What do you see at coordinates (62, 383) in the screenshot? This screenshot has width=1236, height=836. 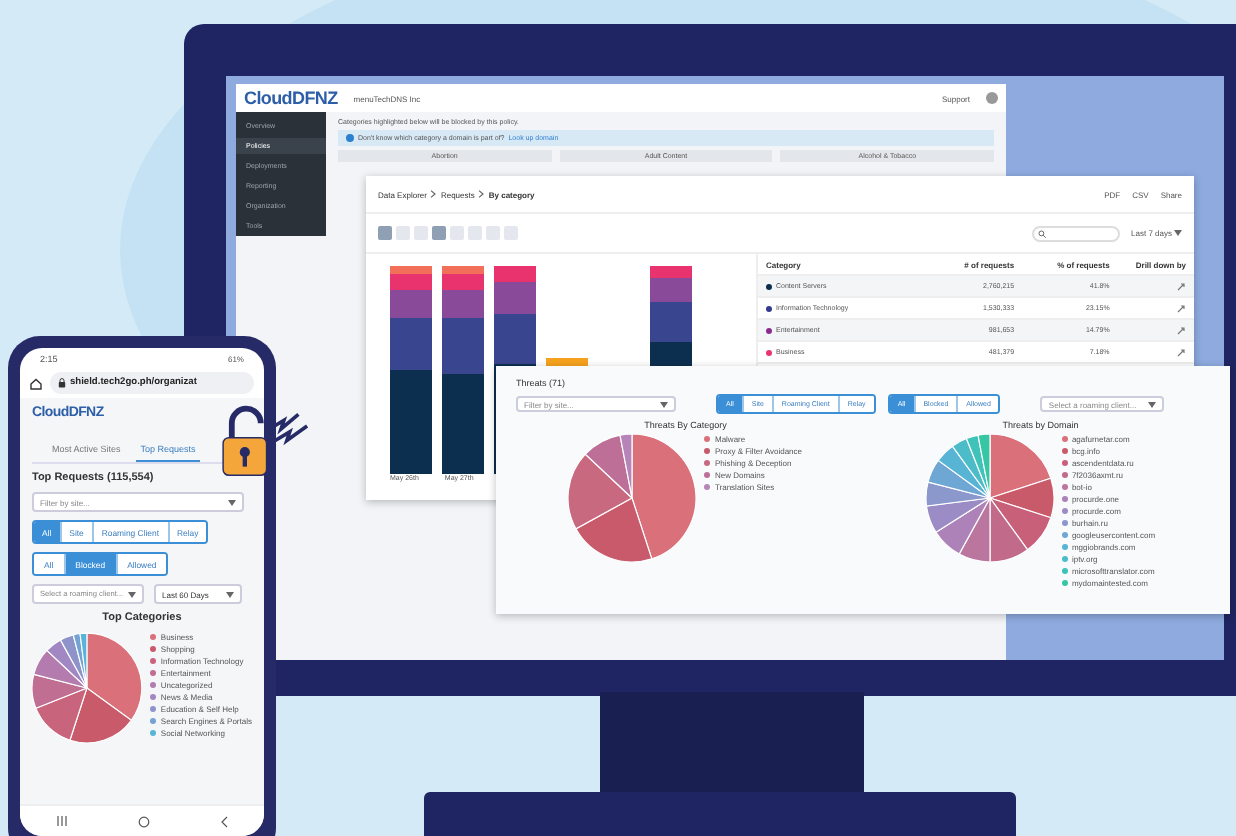 I see `lock-icon` at bounding box center [62, 383].